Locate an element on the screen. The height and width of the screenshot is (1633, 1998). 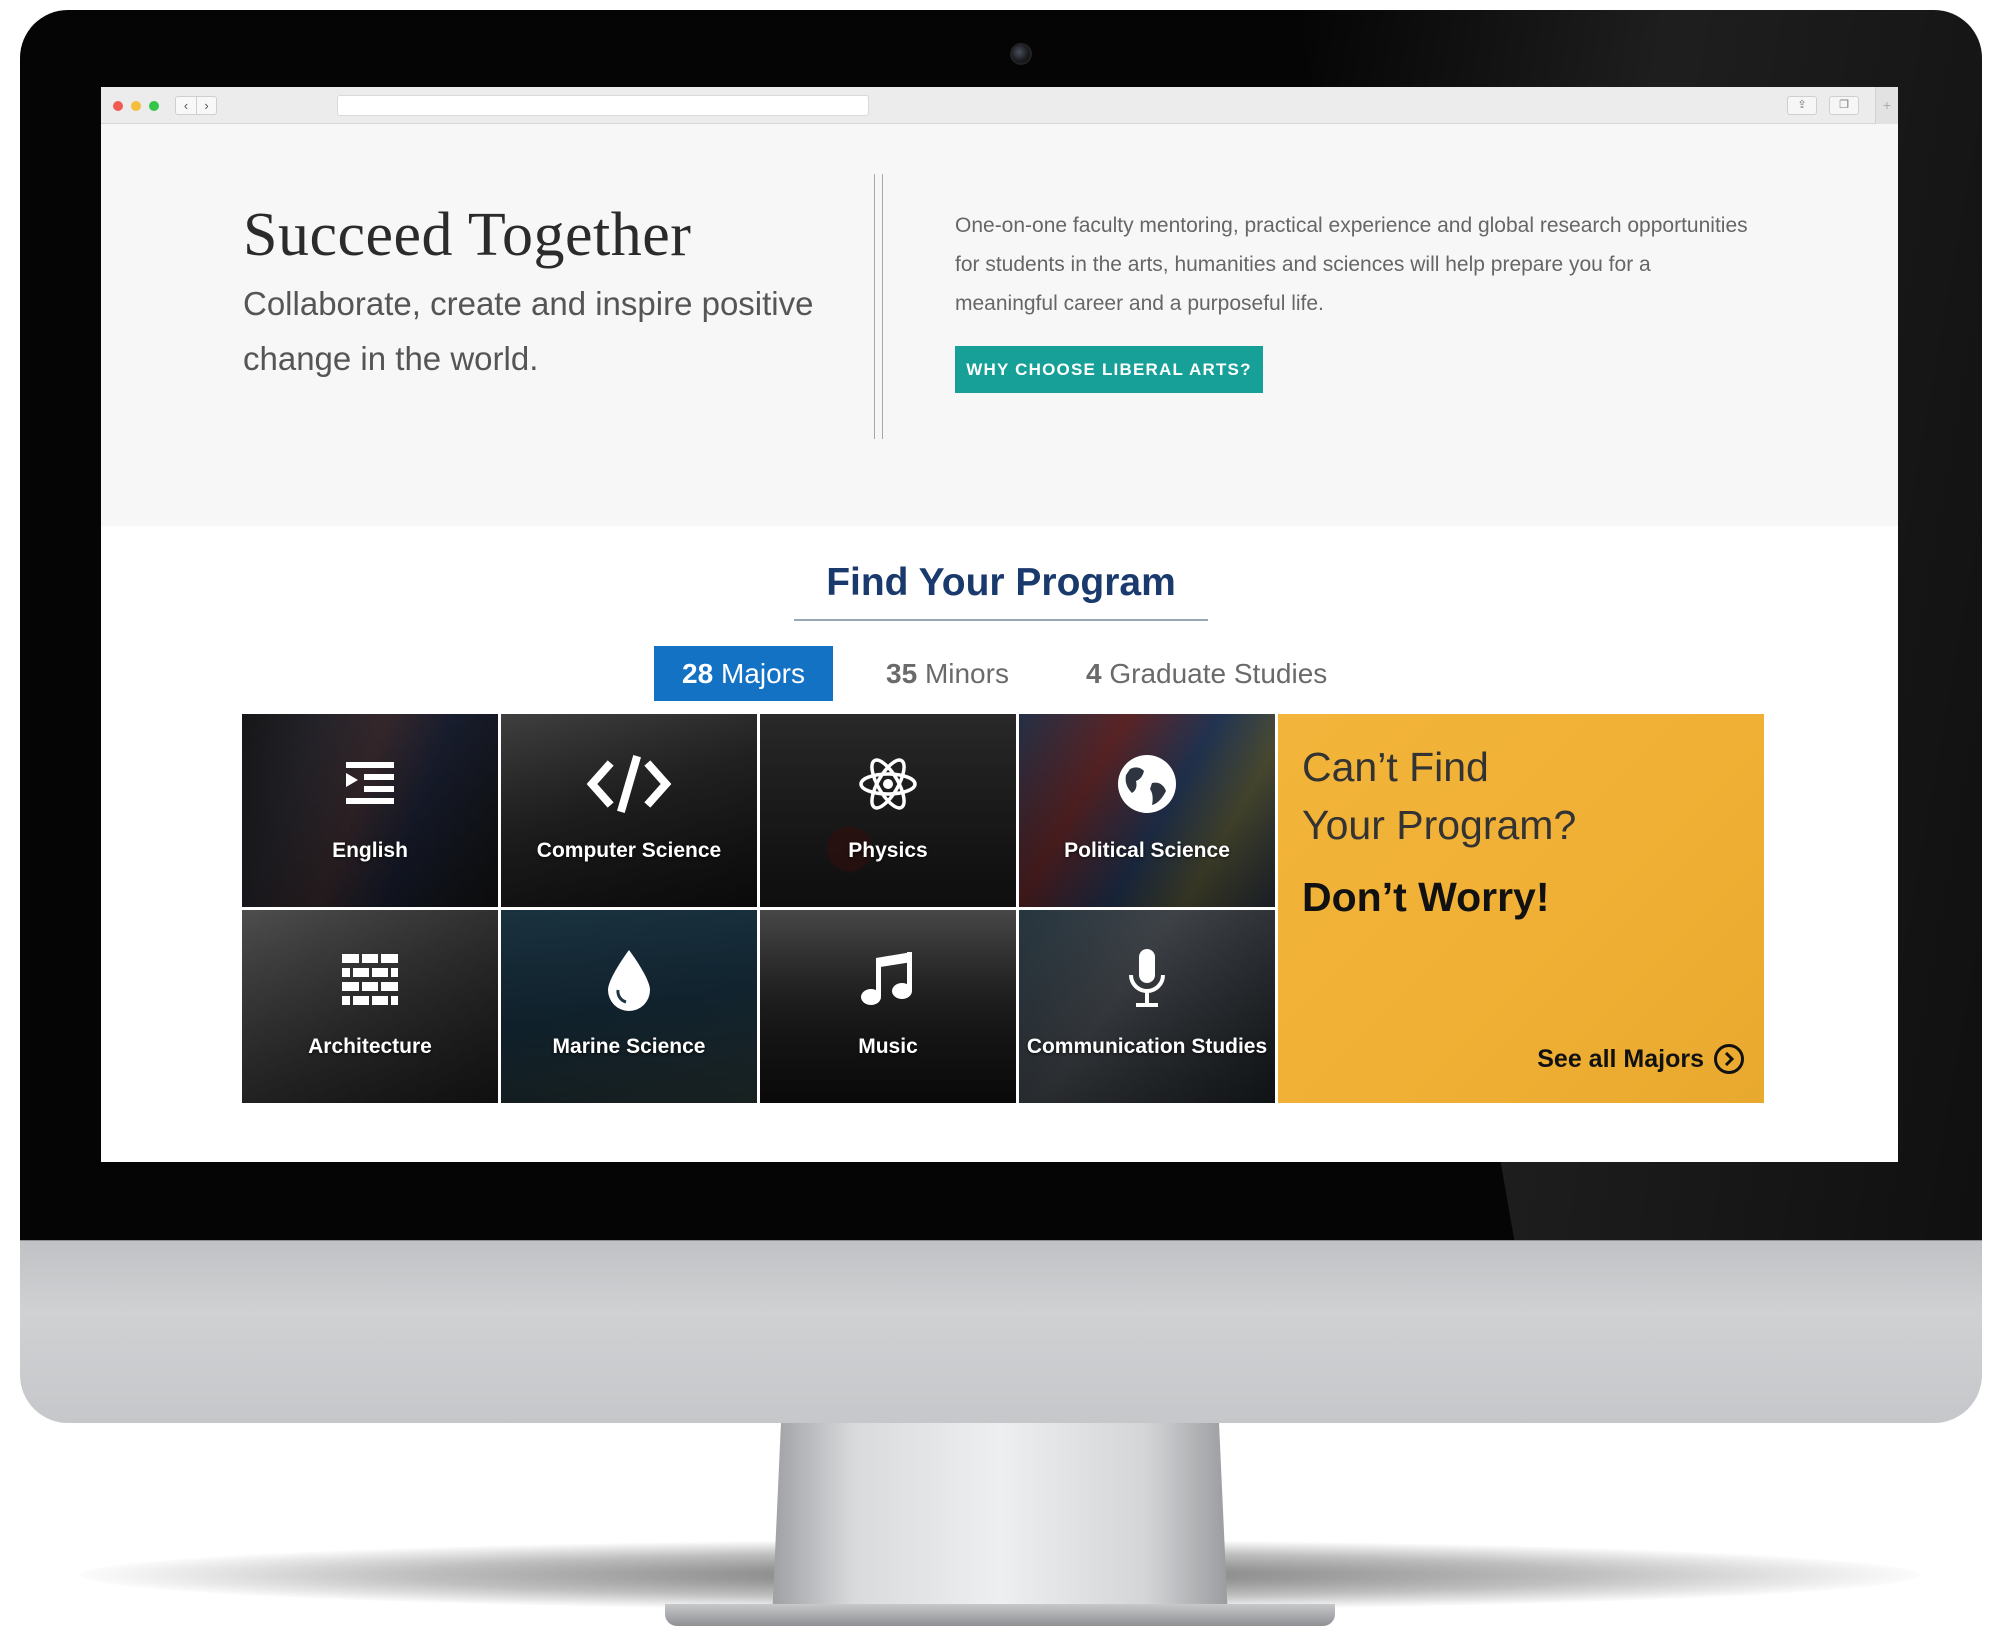
microphone-icon is located at coordinates (1147, 980).